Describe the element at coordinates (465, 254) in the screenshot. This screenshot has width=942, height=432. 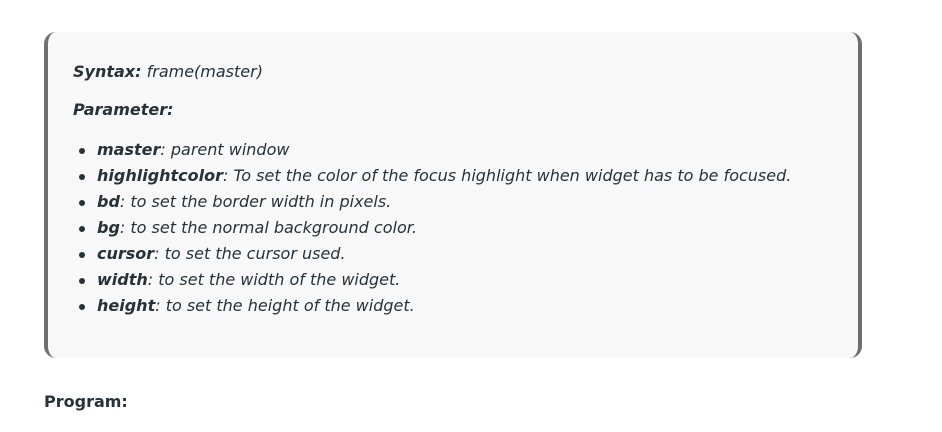
I see `list-item: cursor: to set the cursor used.` at that location.